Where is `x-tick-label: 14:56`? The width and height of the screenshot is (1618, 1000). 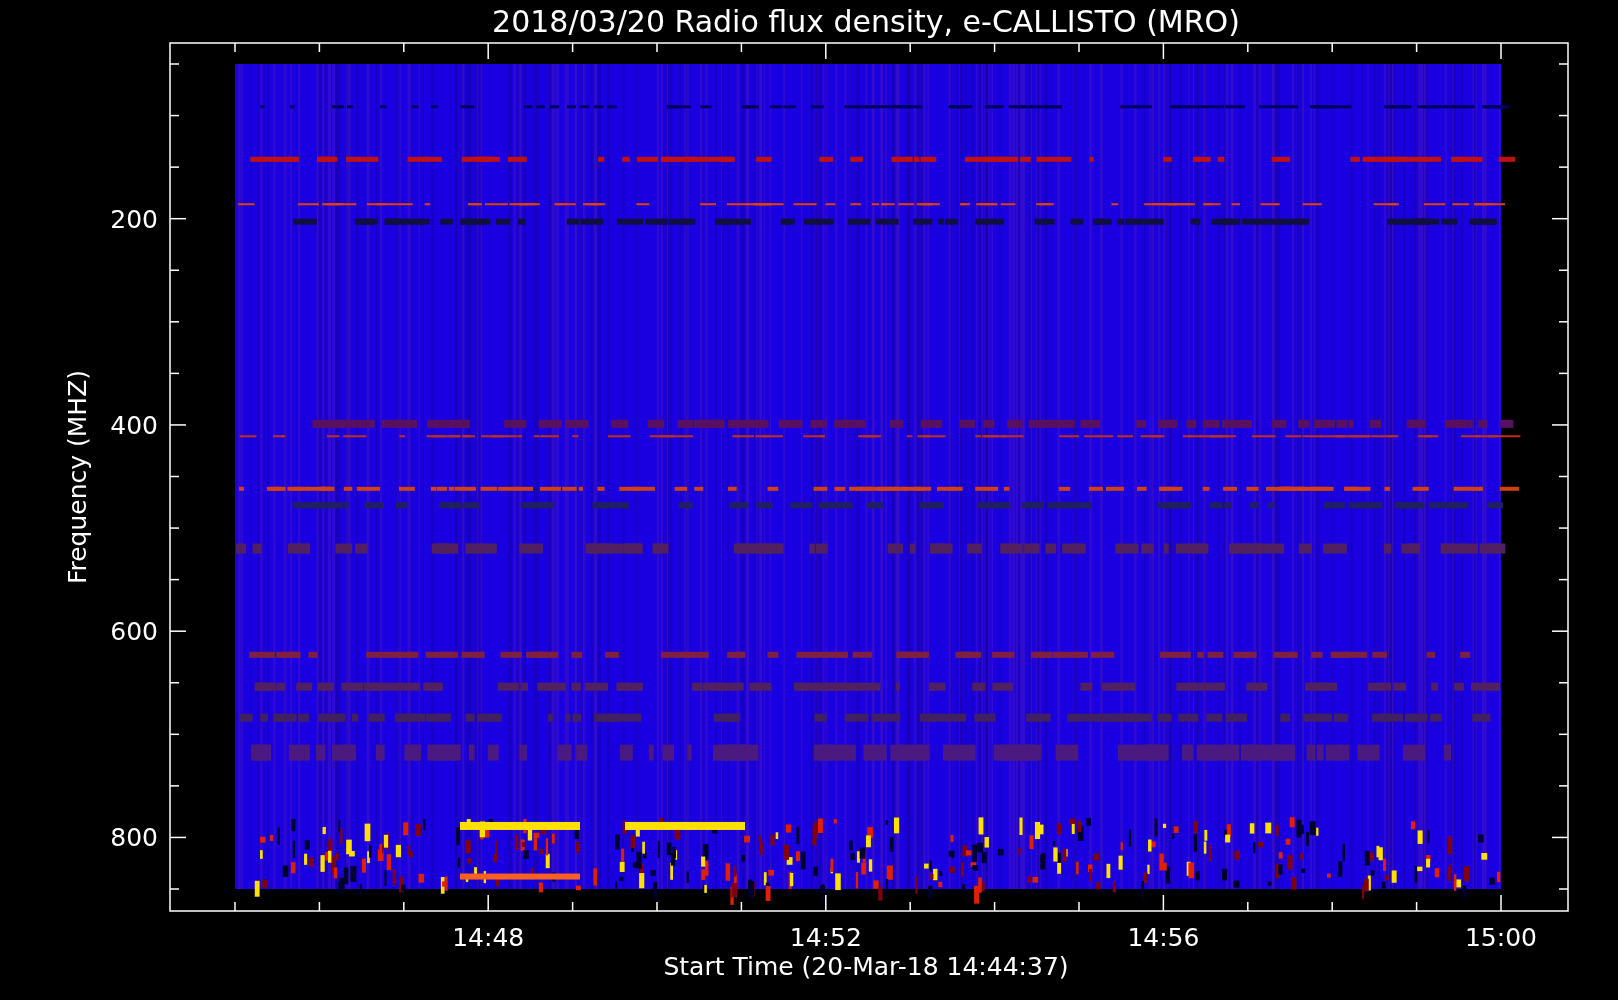 x-tick-label: 14:56 is located at coordinates (1163, 937).